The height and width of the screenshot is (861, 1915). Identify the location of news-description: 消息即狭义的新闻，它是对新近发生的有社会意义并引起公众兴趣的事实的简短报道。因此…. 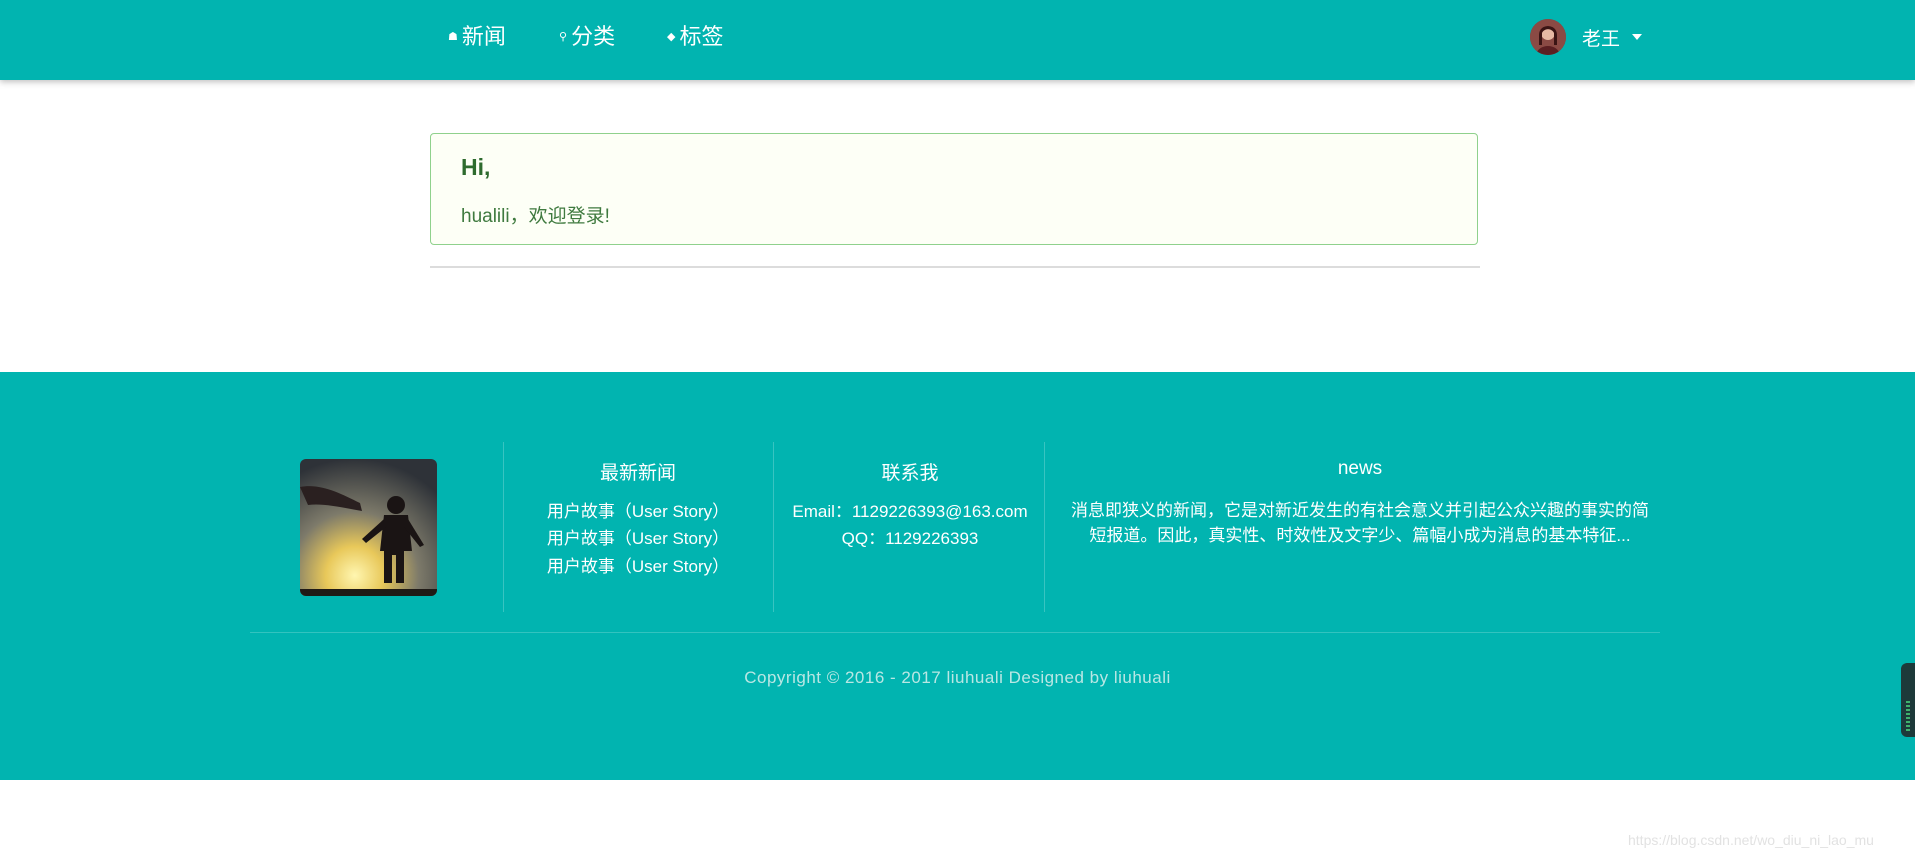
(1360, 523).